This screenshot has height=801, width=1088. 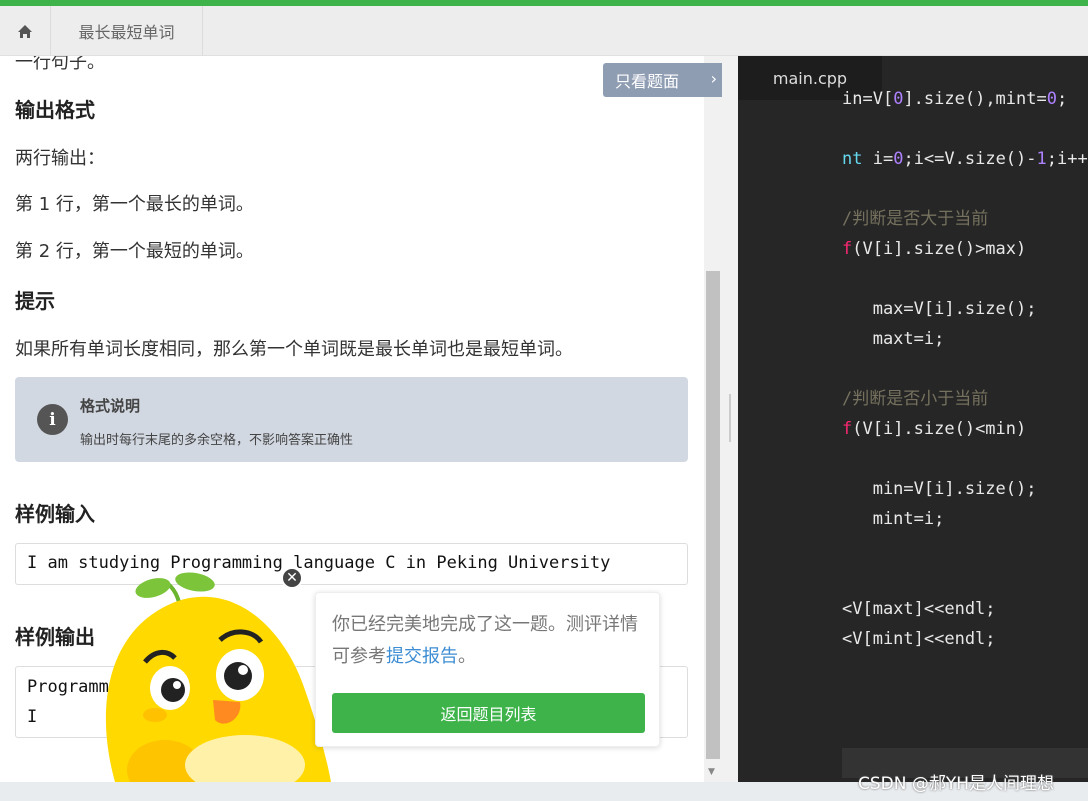 I want to click on problem-scrollbar: ▼, so click(x=713, y=419).